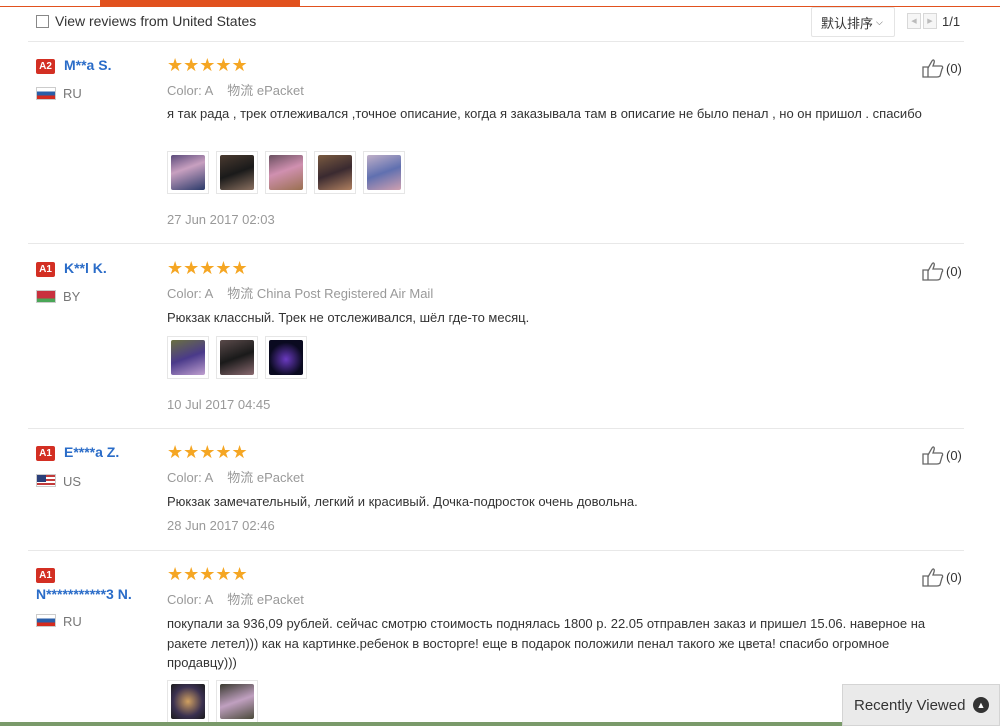 Image resolution: width=1000 pixels, height=726 pixels. I want to click on pagination: ◀ ▶ 1/1, so click(933, 21).